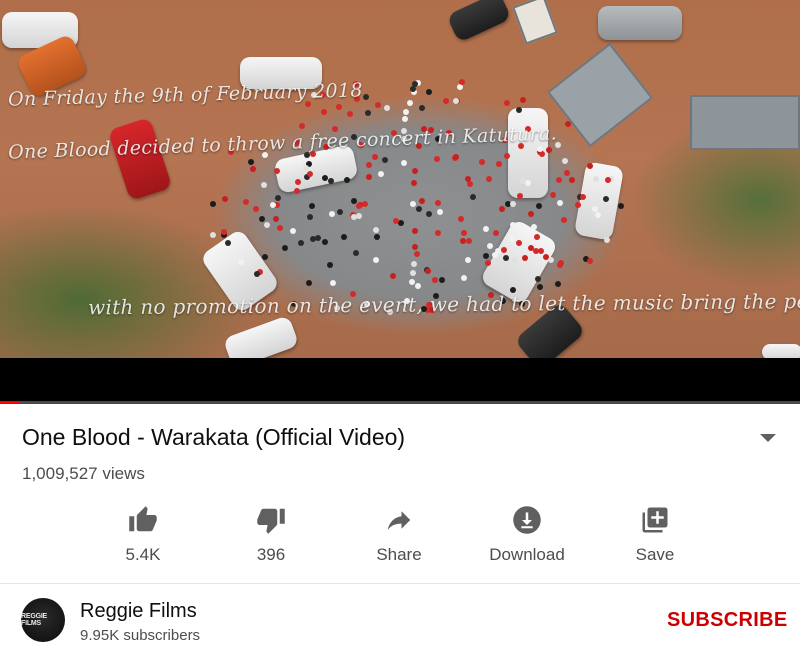 This screenshot has width=800, height=656. I want to click on like-button: 5.4K, so click(143, 537).